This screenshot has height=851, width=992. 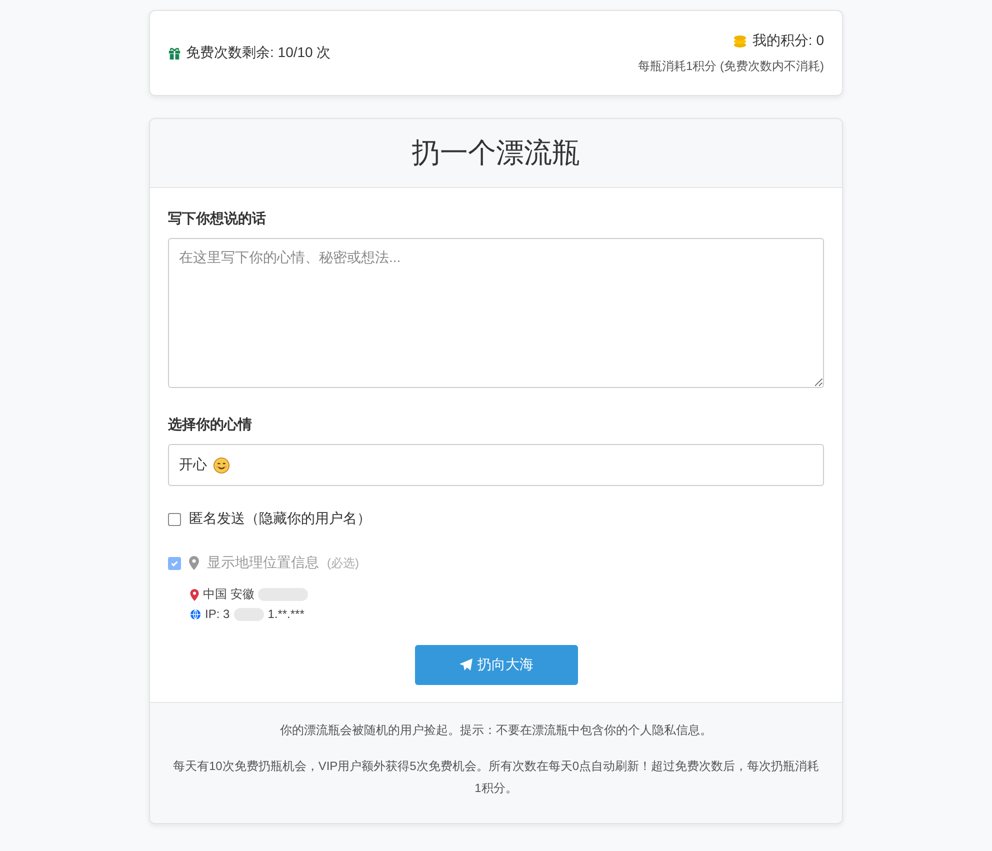 I want to click on mood-select: 开心, so click(x=496, y=465).